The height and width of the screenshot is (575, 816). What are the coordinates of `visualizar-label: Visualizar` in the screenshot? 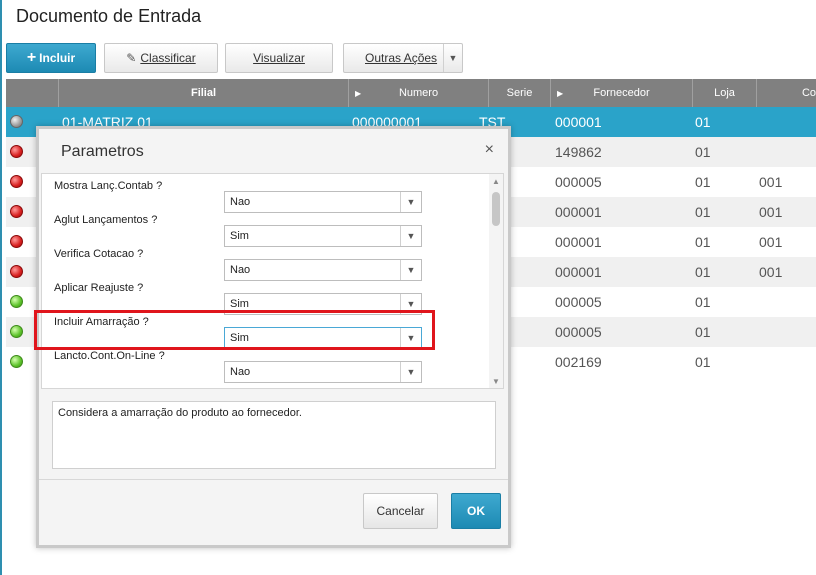 It's located at (279, 58).